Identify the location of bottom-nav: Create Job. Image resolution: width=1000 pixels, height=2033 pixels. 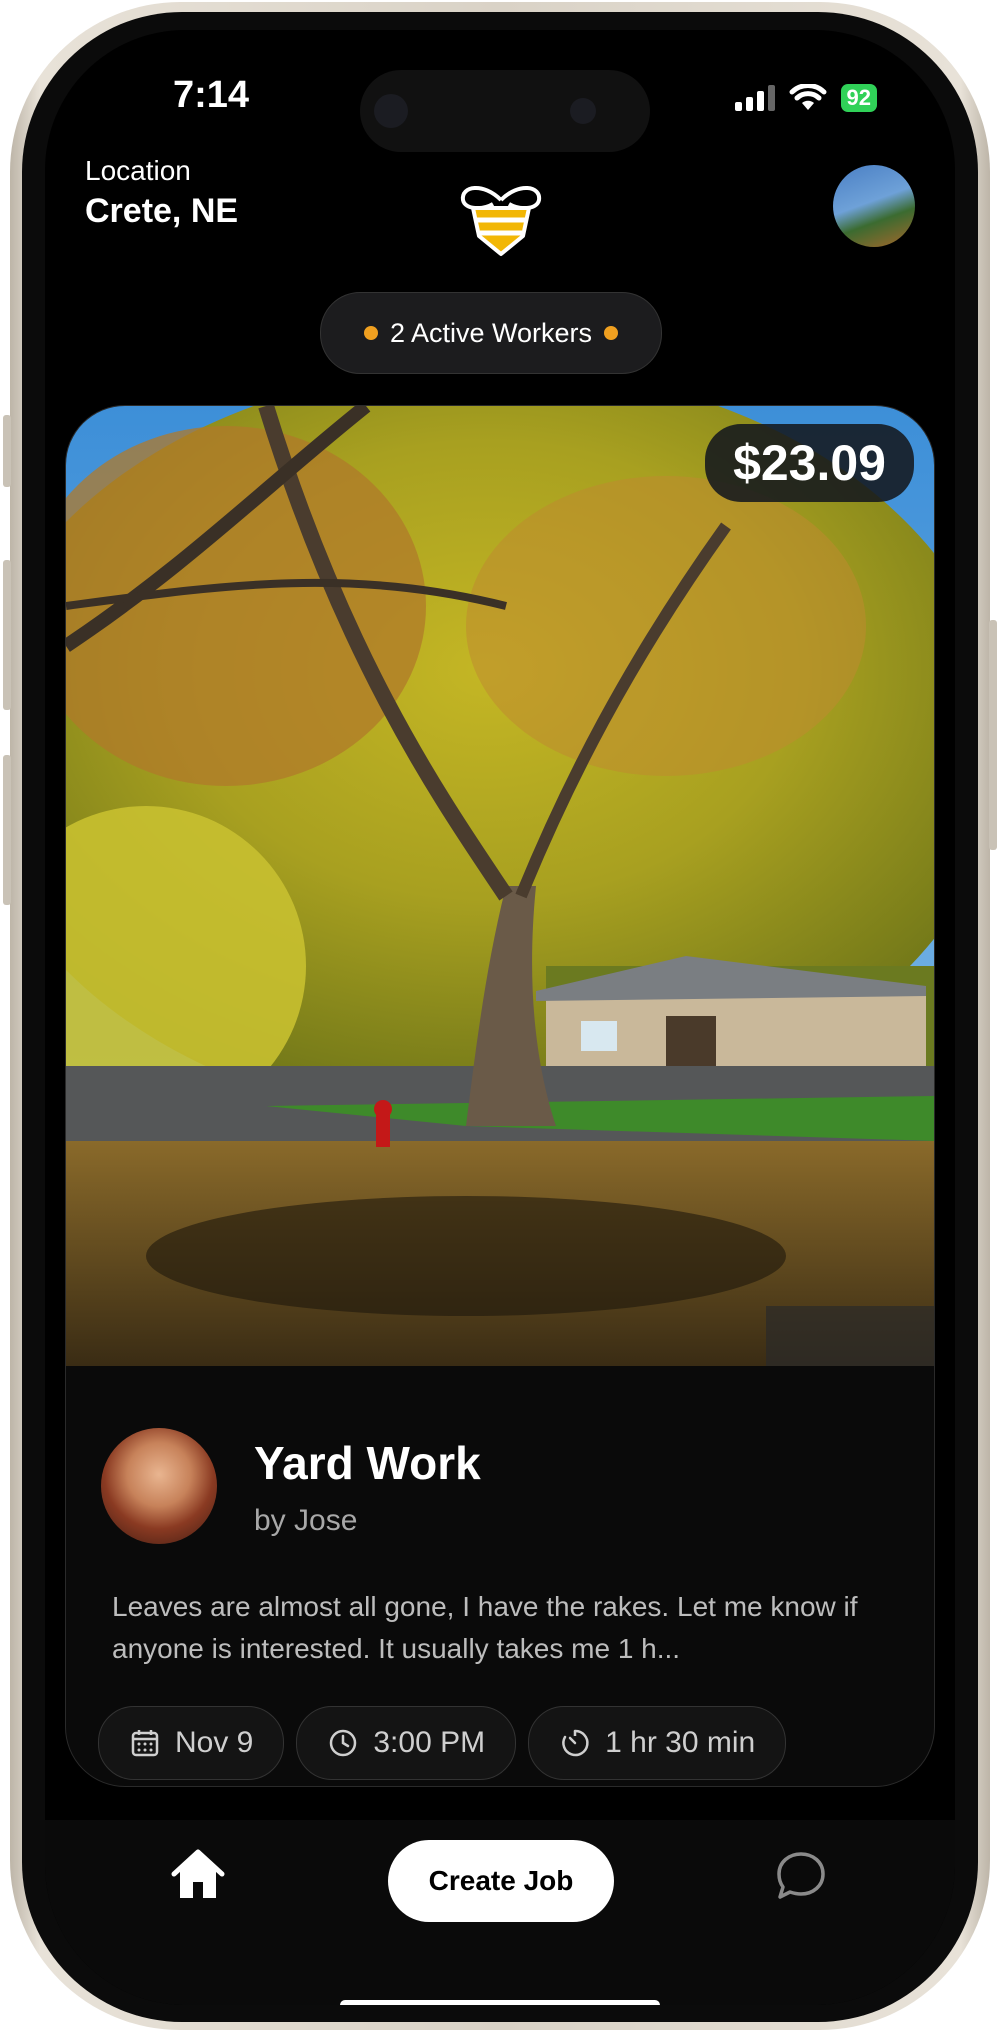
(500, 1912).